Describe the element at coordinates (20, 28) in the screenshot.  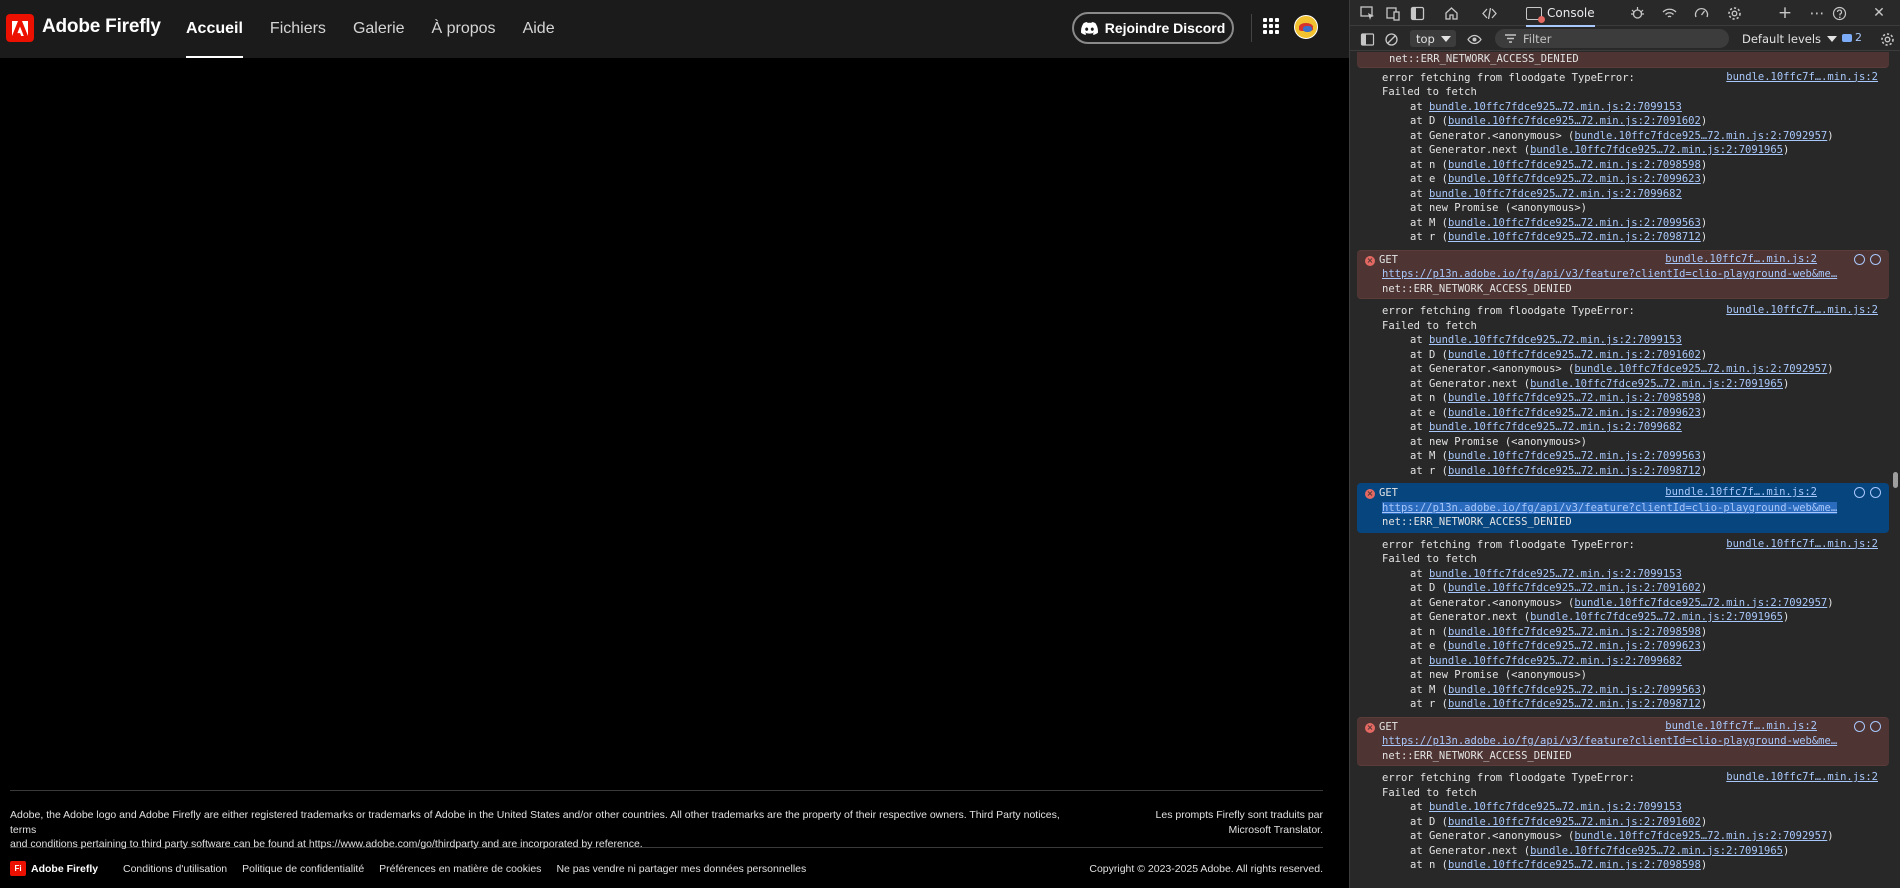
I see `adobe-logo-icon` at that location.